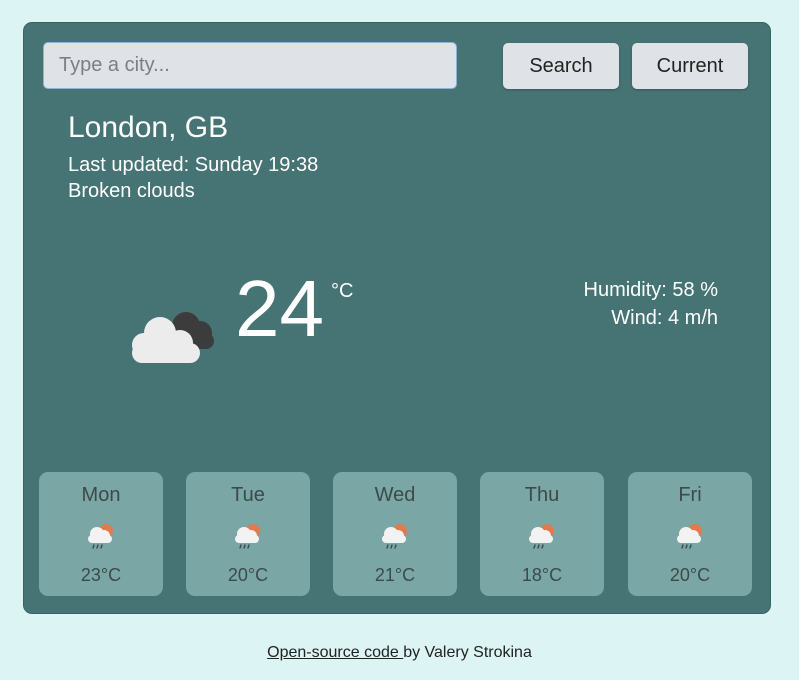  I want to click on forecast-day: Tue 20°C, so click(248, 534).